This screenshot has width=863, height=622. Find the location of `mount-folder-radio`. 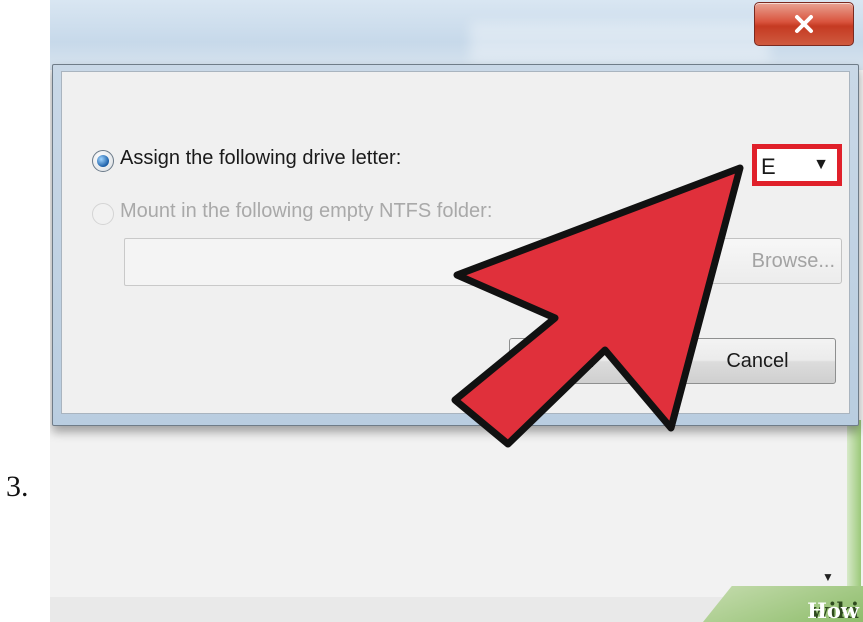

mount-folder-radio is located at coordinates (103, 214).